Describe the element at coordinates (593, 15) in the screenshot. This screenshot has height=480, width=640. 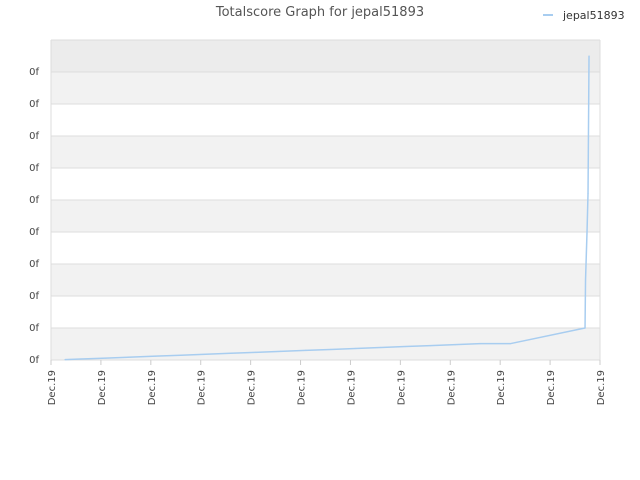
I see `legend-label: jepal51893` at that location.